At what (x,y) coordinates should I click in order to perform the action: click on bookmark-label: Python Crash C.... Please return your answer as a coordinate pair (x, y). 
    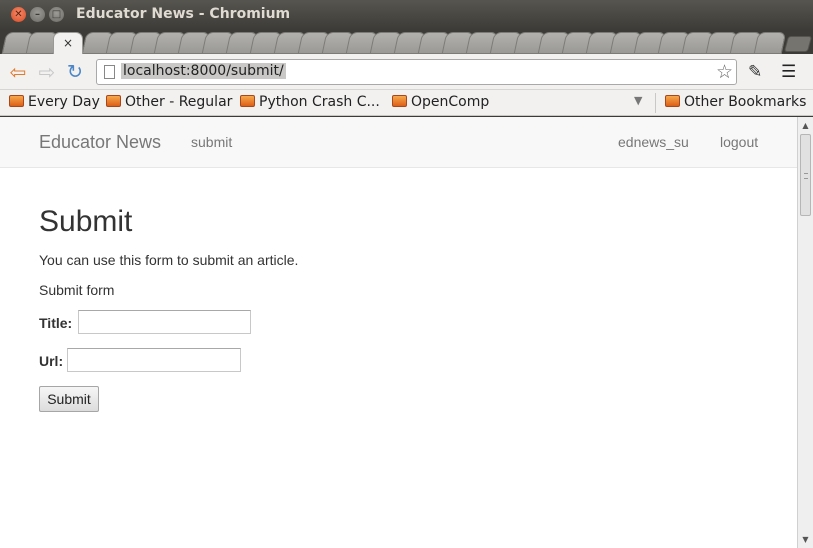
    Looking at the image, I should click on (319, 102).